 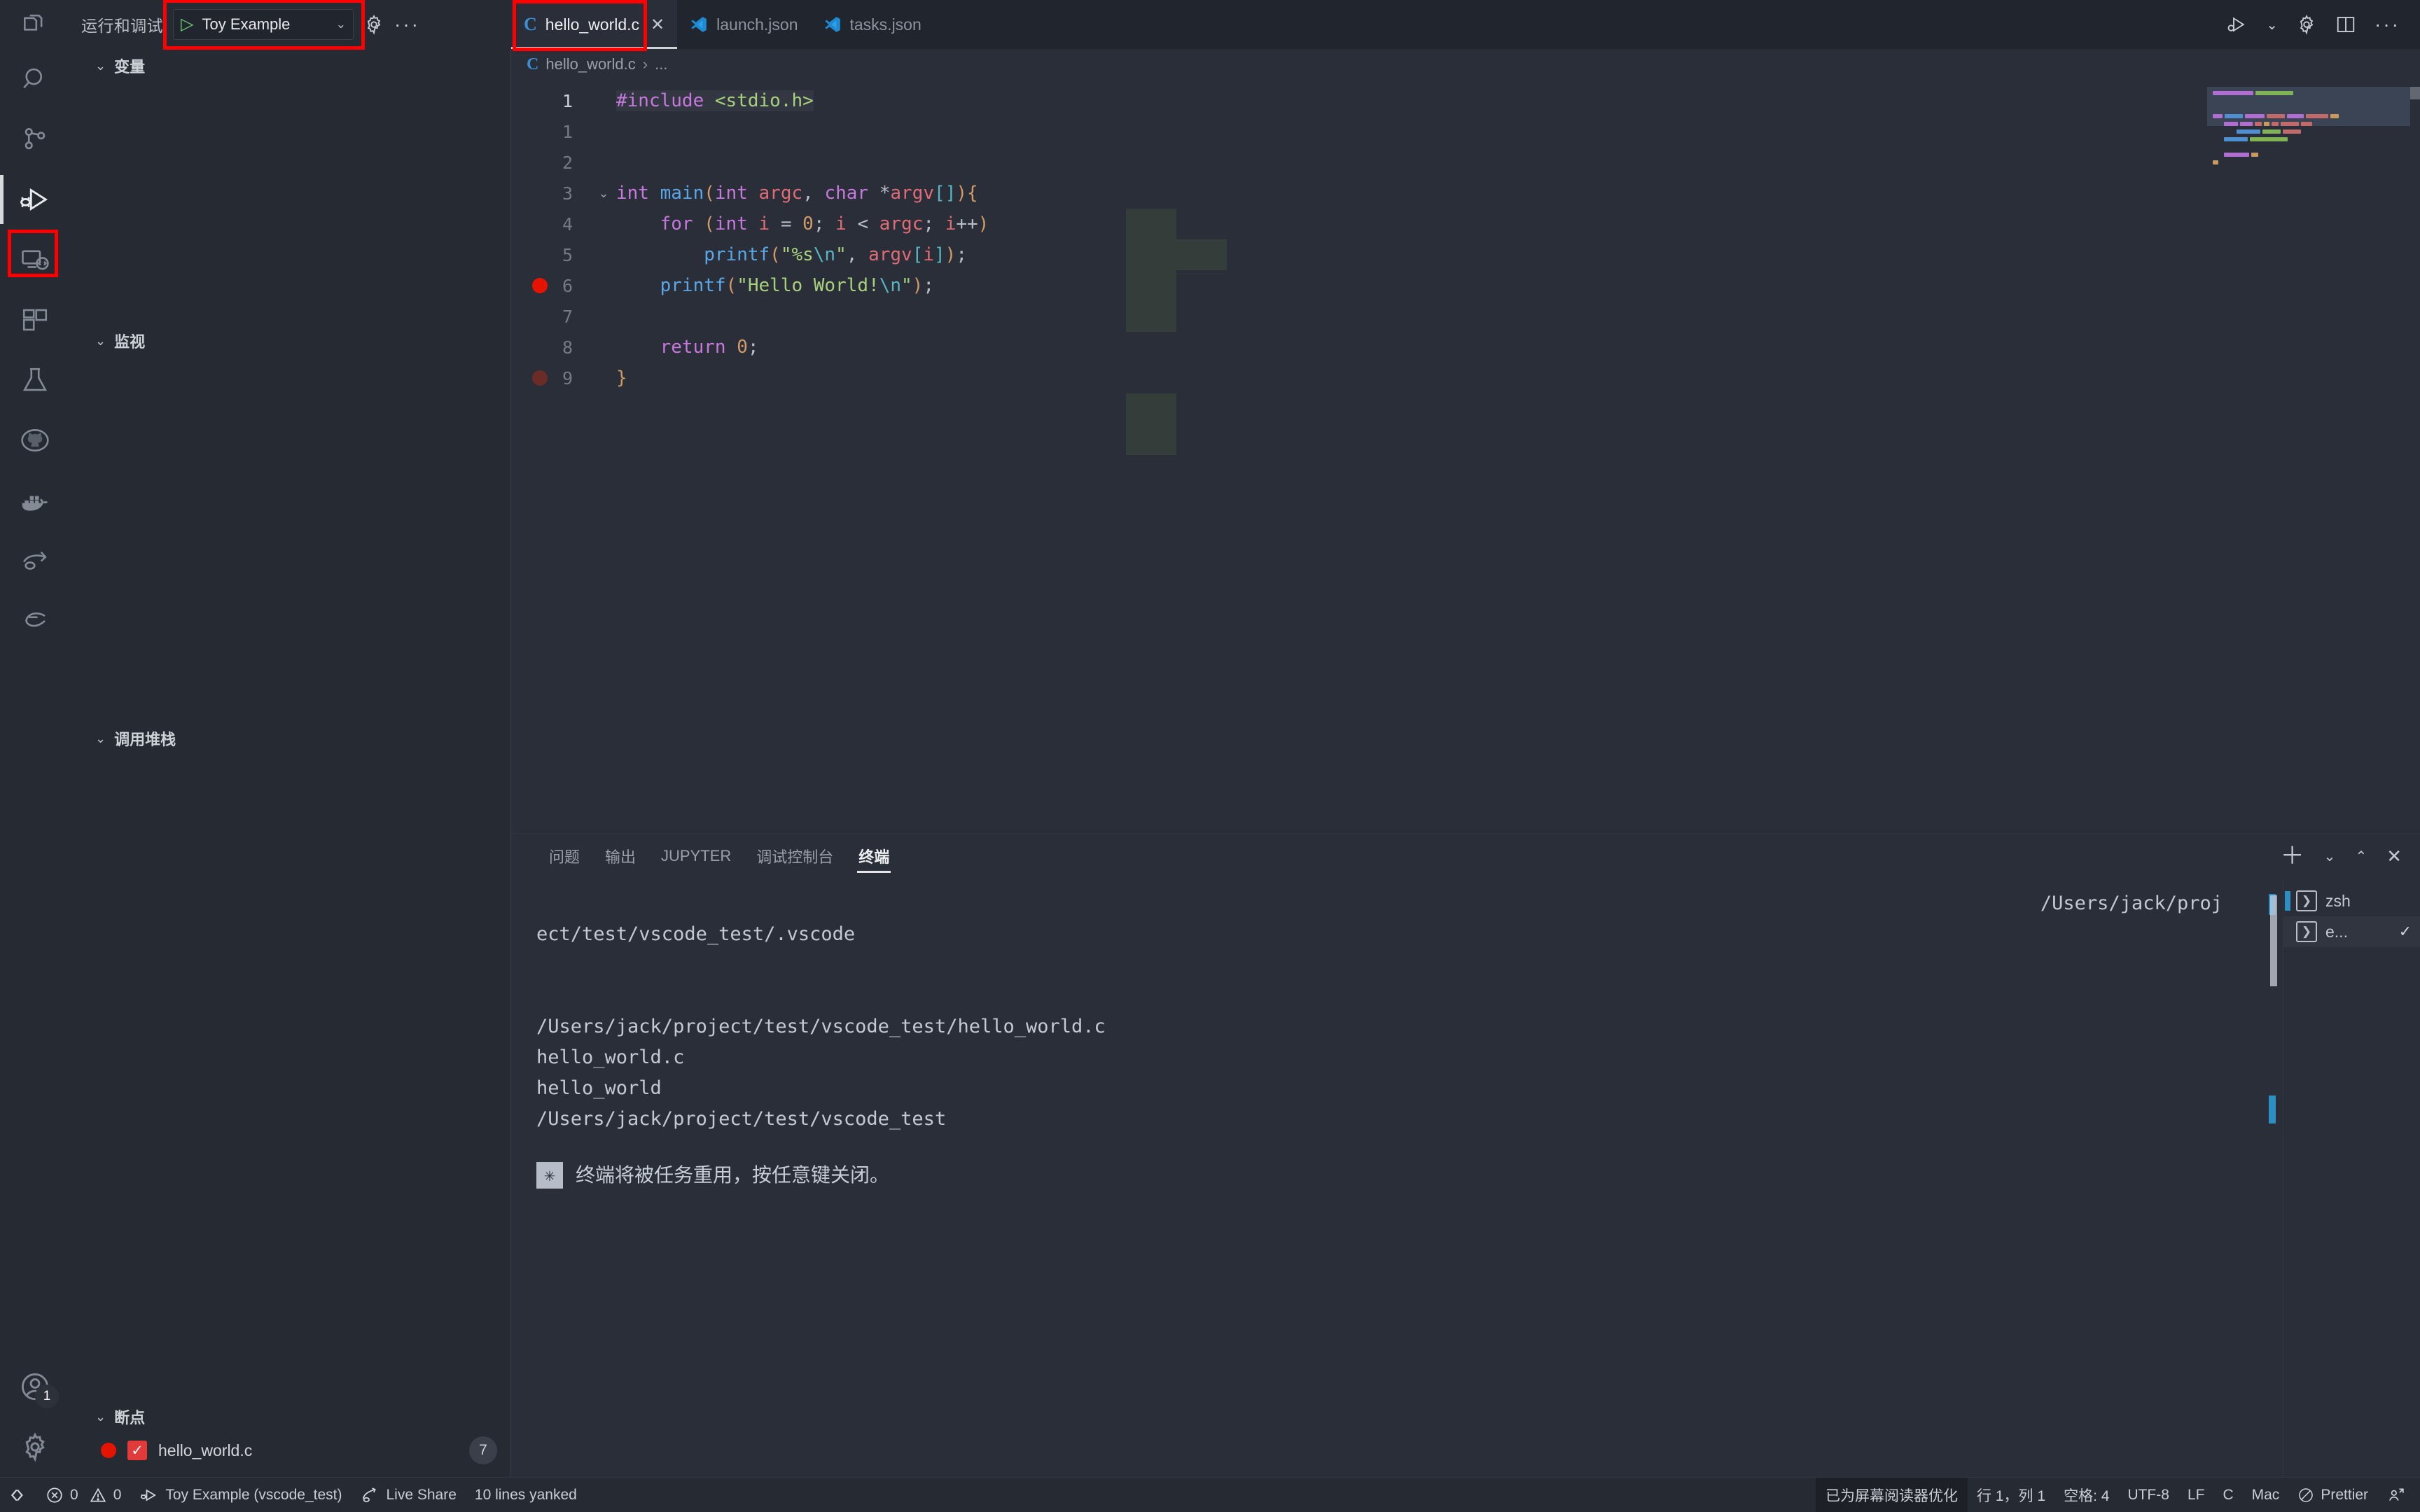 I want to click on indent-block-guide, so click(x=1201, y=254).